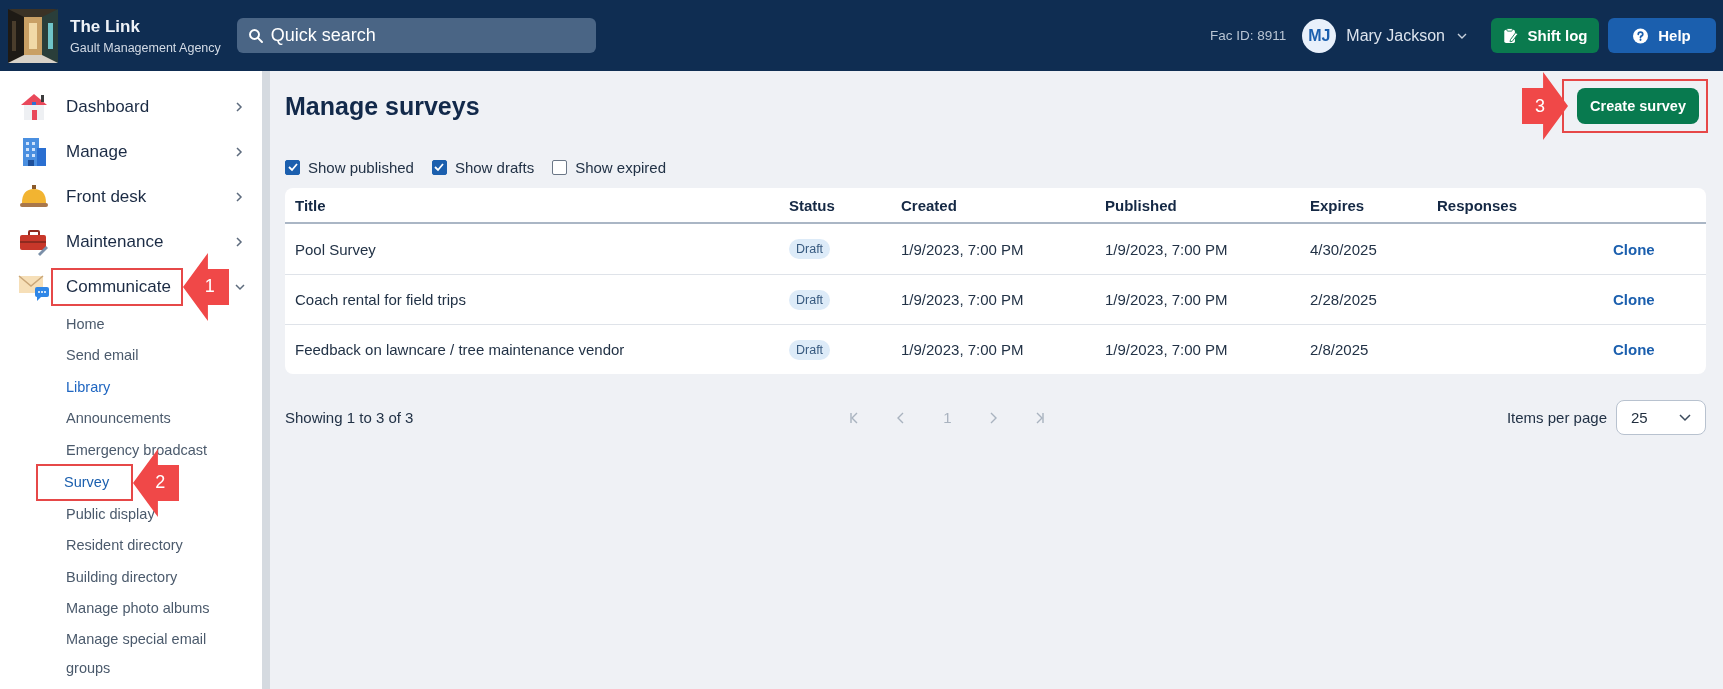  What do you see at coordinates (310, 205) in the screenshot?
I see `column-header: Title` at bounding box center [310, 205].